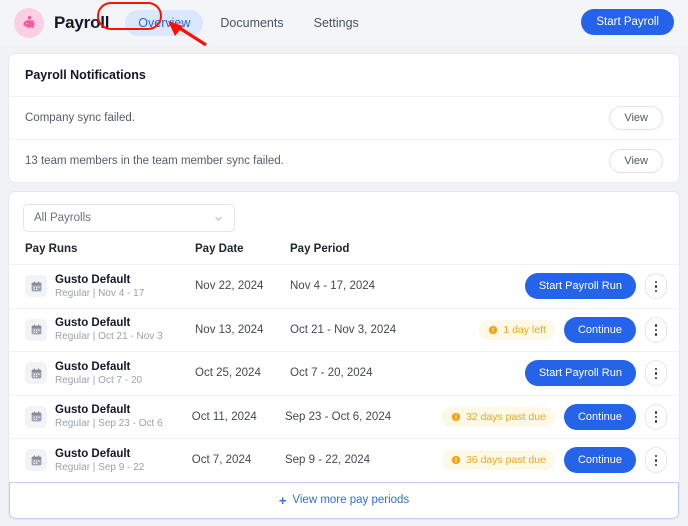 Image resolution: width=688 pixels, height=526 pixels. I want to click on chevron-down-icon, so click(218, 218).